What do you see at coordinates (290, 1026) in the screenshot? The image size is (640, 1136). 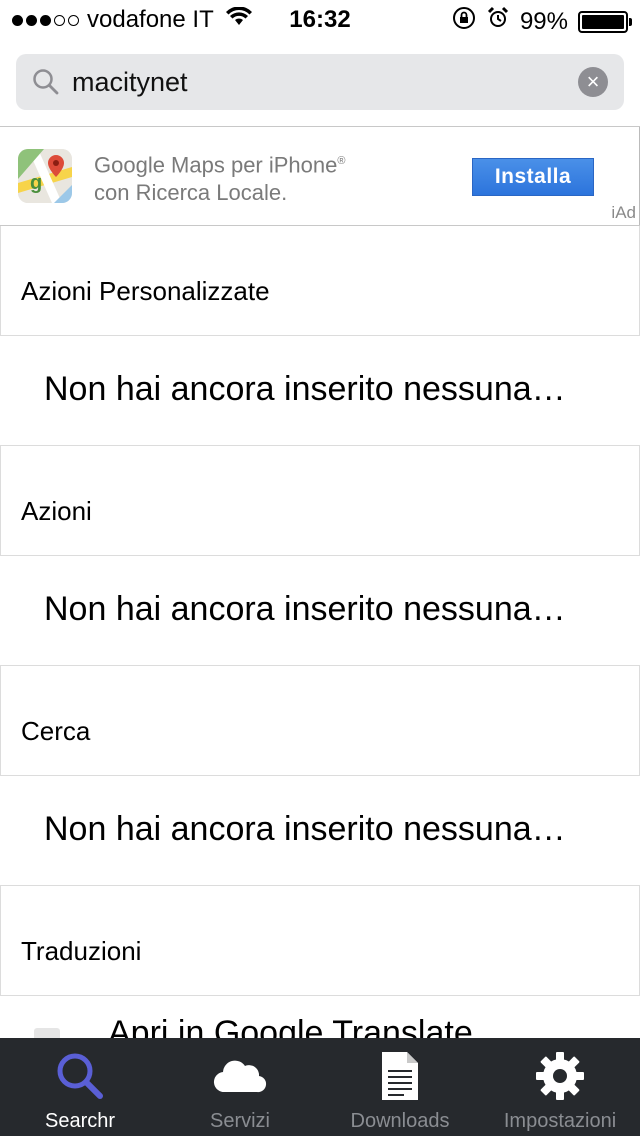 I see `action-label: Apri in Google Translate` at bounding box center [290, 1026].